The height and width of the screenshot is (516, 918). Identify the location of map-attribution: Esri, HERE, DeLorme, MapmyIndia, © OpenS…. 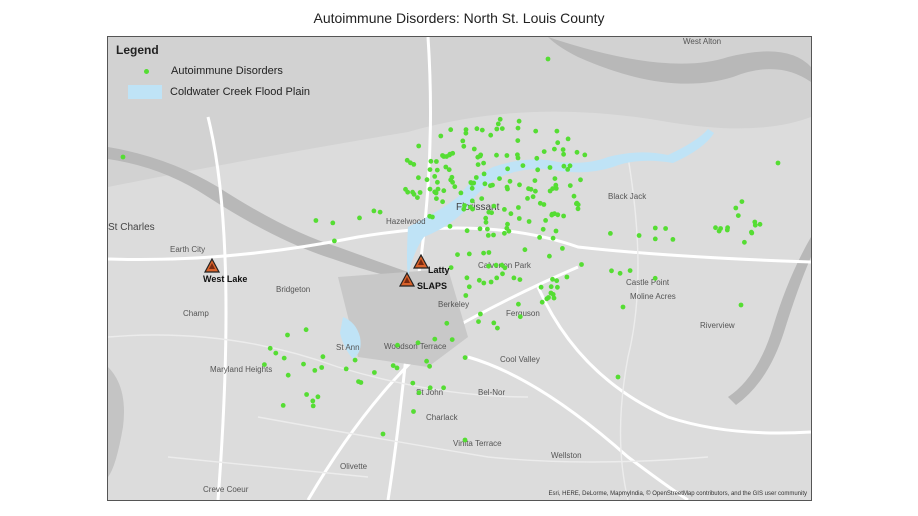
(677, 494).